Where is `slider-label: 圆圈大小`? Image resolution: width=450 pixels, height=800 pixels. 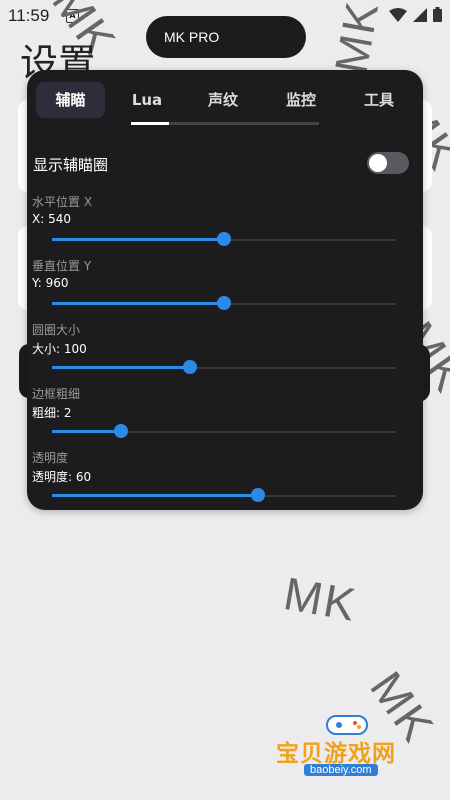 slider-label: 圆圈大小 is located at coordinates (56, 330).